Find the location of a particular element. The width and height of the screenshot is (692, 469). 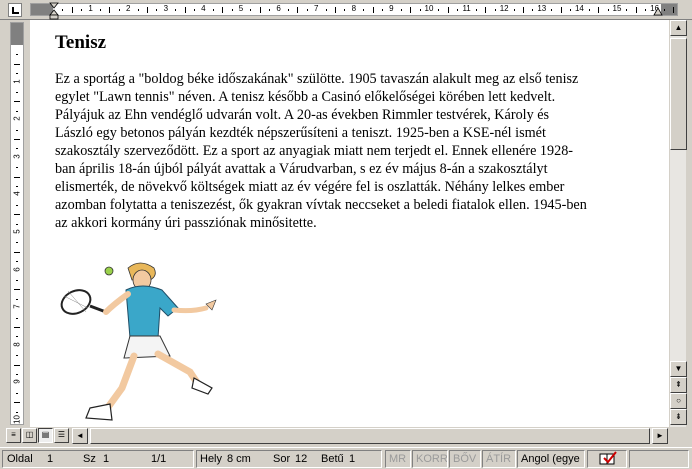

print-layout-view-icon: ▤ is located at coordinates (45, 435).